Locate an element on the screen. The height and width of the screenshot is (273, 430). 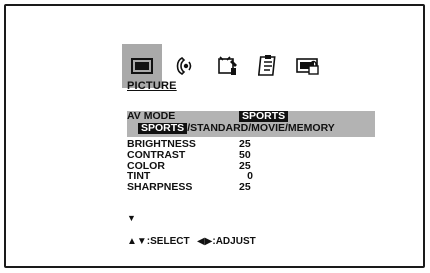
av-mode-value-badge: SPORTS is located at coordinates (264, 116).